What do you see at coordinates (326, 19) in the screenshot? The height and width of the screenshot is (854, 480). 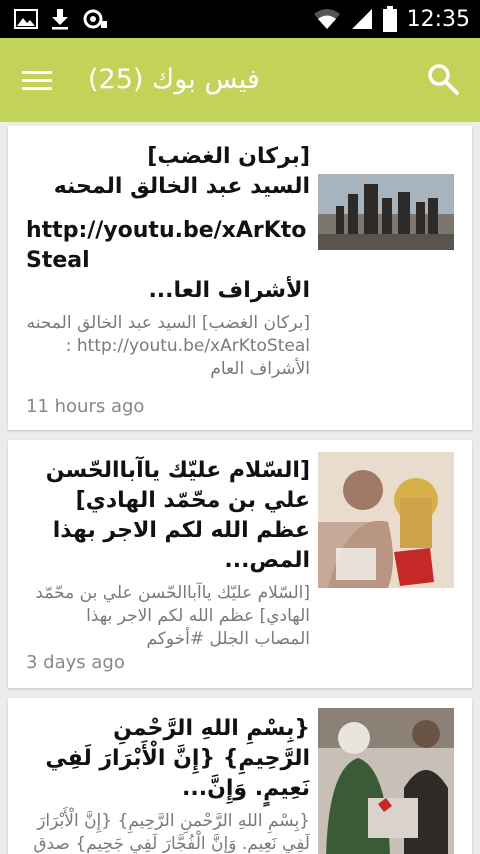 I see `wifi-icon` at bounding box center [326, 19].